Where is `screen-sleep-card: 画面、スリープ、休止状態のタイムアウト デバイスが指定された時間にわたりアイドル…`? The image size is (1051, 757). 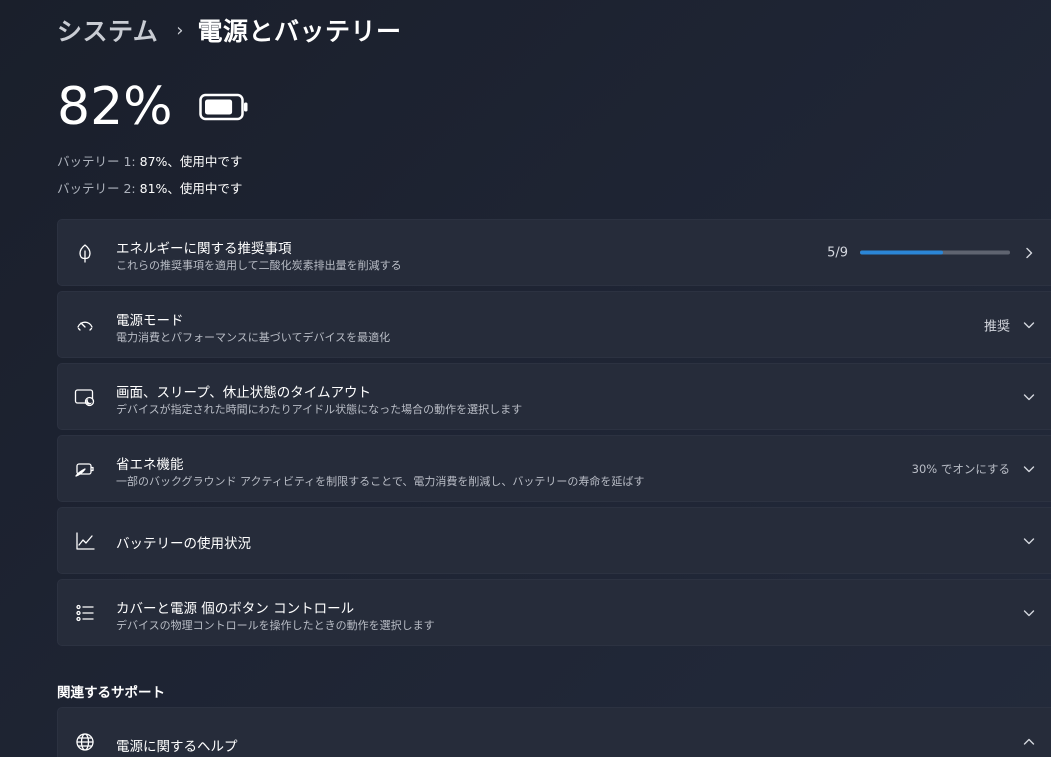
screen-sleep-card: 画面、スリープ、休止状態のタイムアウト デバイスが指定された時間にわたりアイドル… is located at coordinates (554, 396).